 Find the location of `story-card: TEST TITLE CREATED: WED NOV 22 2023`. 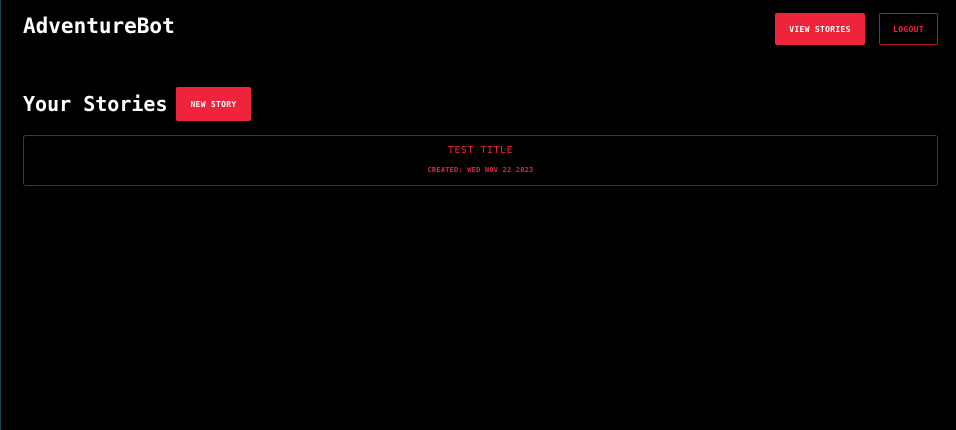

story-card: TEST TITLE CREATED: WED NOV 22 2023 is located at coordinates (480, 160).